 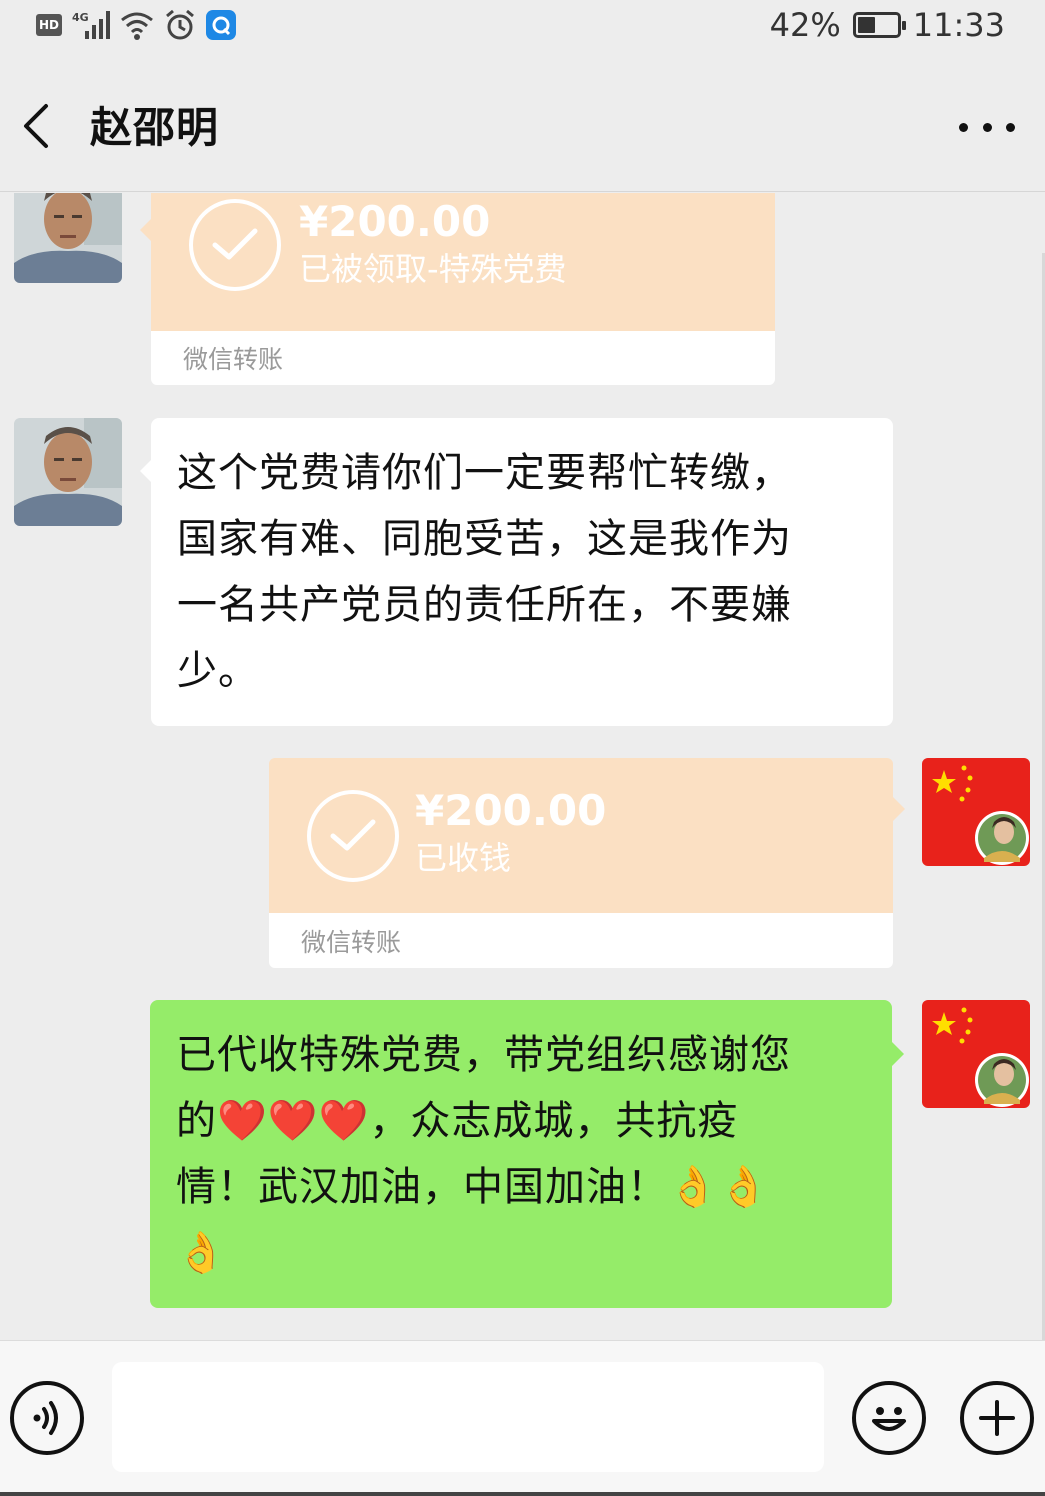 I want to click on alarm-icon, so click(x=180, y=25).